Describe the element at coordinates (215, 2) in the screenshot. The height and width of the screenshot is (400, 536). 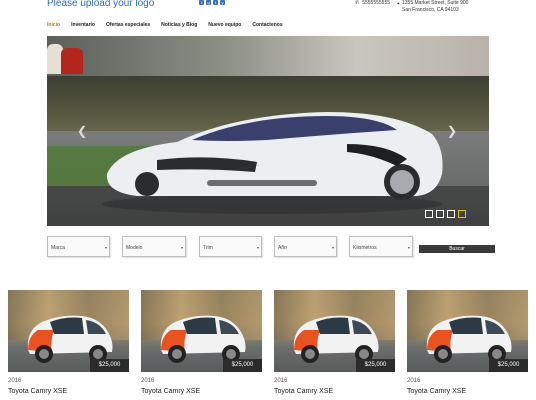
I see `twitter-icon: t` at that location.